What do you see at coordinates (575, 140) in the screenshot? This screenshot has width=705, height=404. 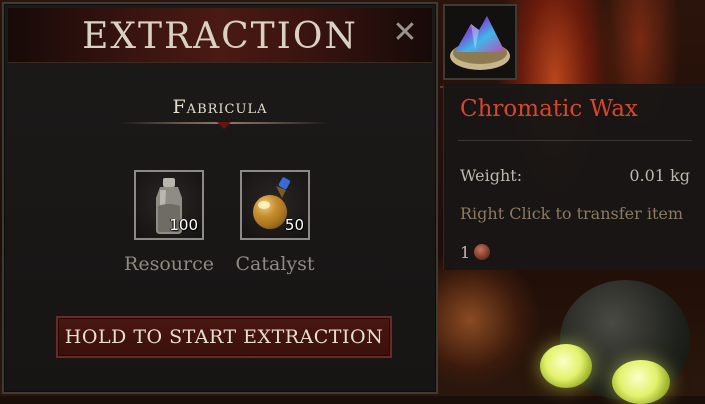 I see `tooltip-divider` at bounding box center [575, 140].